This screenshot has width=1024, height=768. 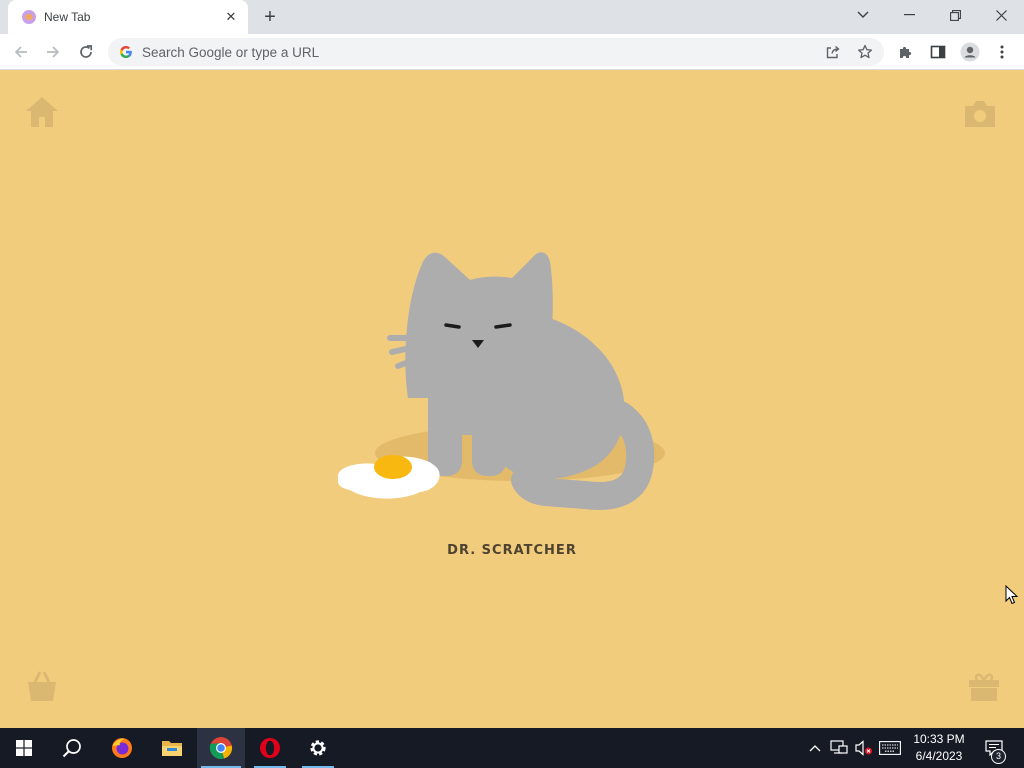 I want to click on windows-taskbar: 10:33 PM 6/4/2023, so click(x=512, y=748).